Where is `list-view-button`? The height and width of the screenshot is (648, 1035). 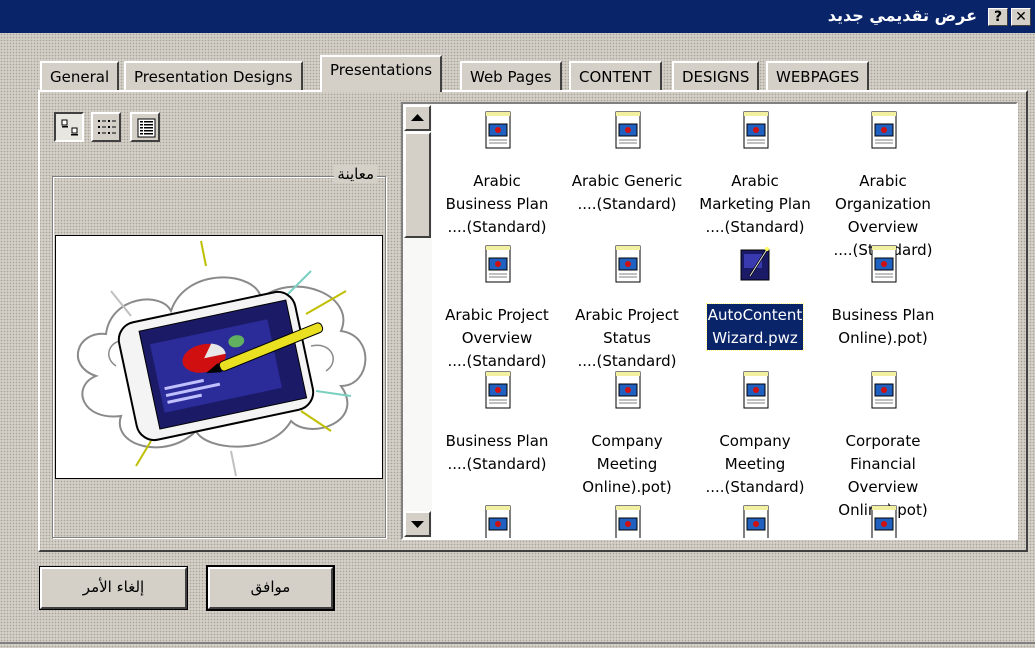 list-view-button is located at coordinates (106, 127).